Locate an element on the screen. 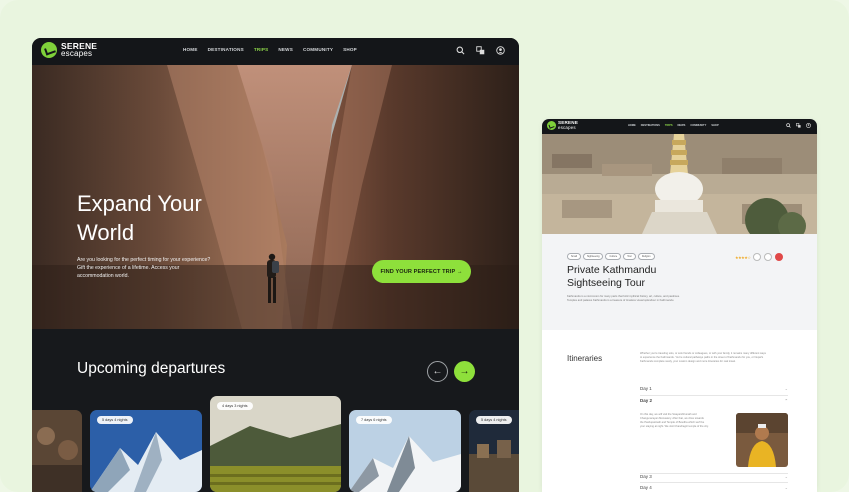 This screenshot has width=849, height=492. tag-chip: Religion is located at coordinates (646, 256).